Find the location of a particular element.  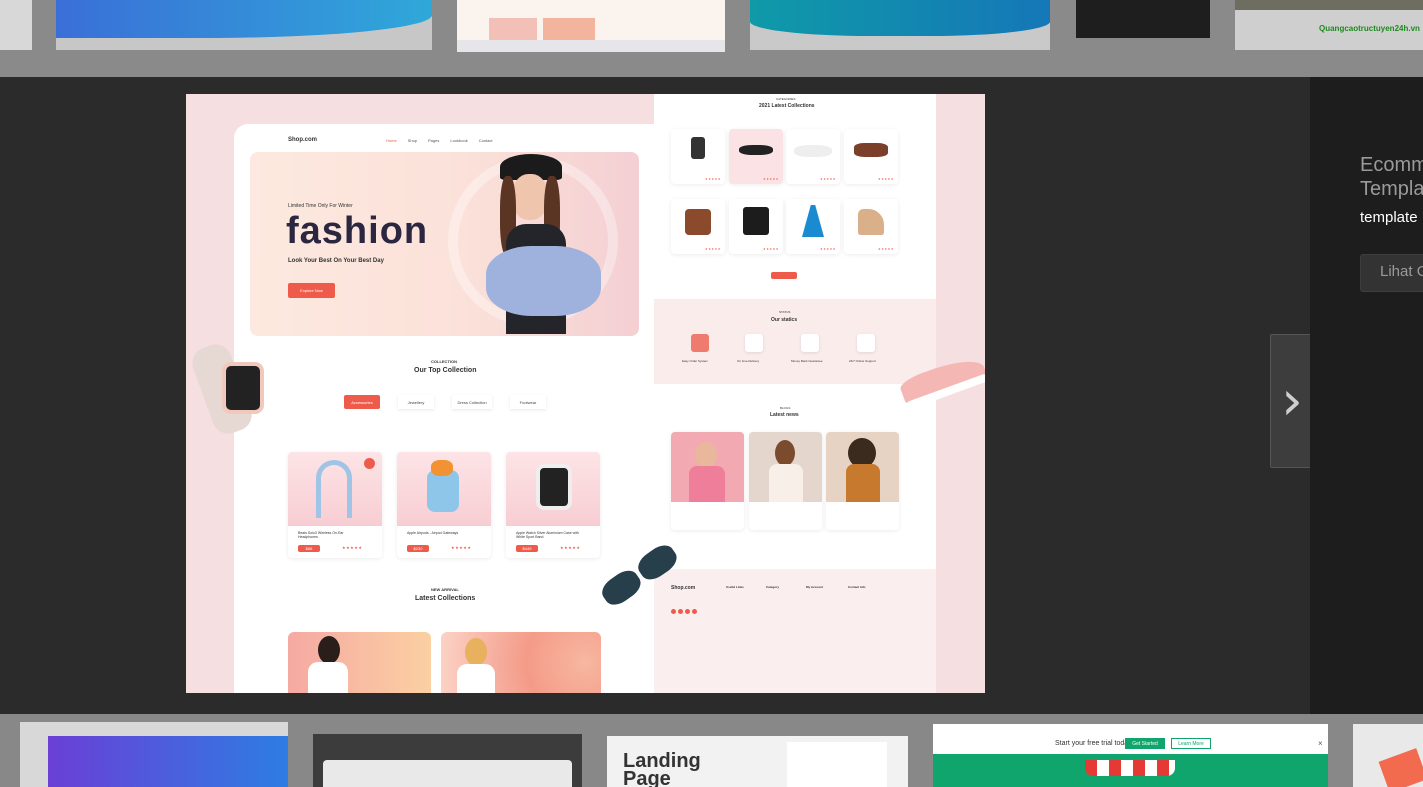

close-icon: × is located at coordinates (1320, 743).